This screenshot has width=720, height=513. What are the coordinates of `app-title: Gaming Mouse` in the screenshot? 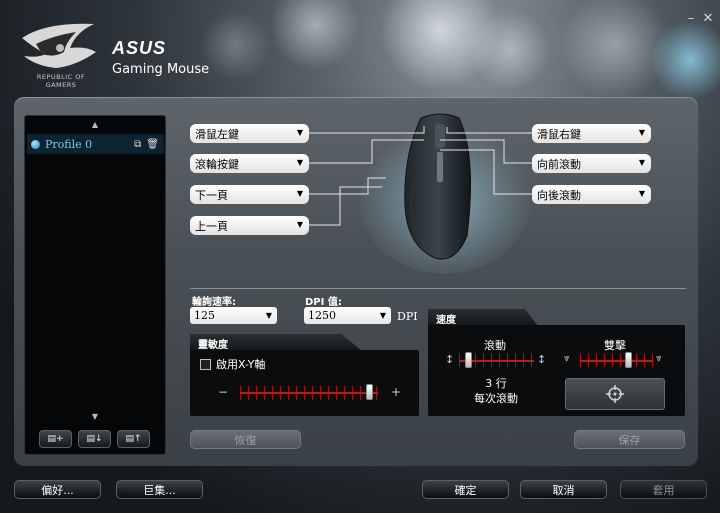 It's located at (161, 69).